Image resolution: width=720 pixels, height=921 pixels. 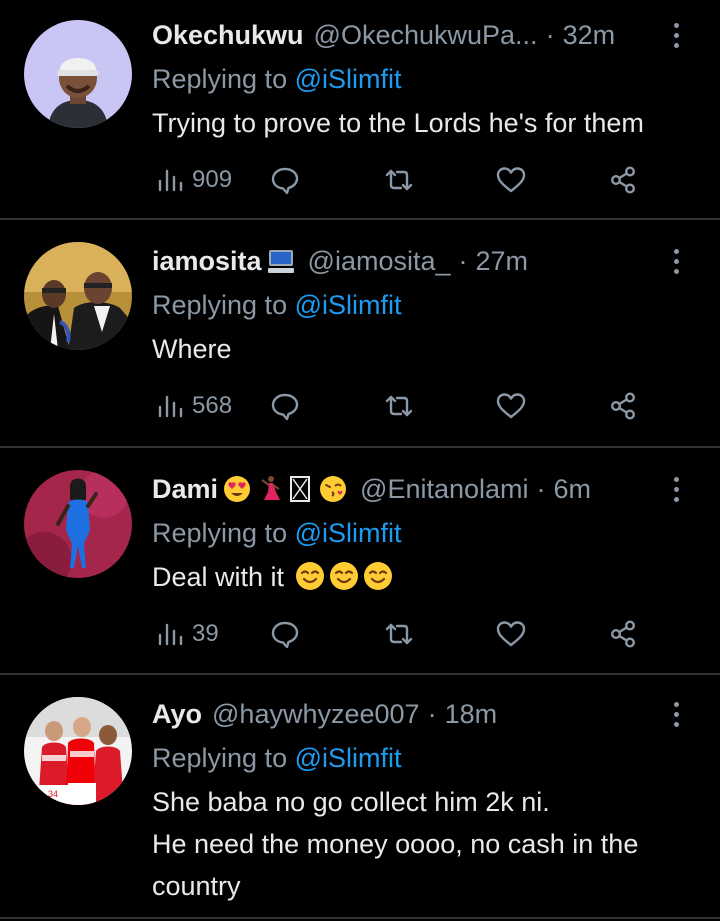 I want to click on unknown-emoji-icon, so click(x=300, y=489).